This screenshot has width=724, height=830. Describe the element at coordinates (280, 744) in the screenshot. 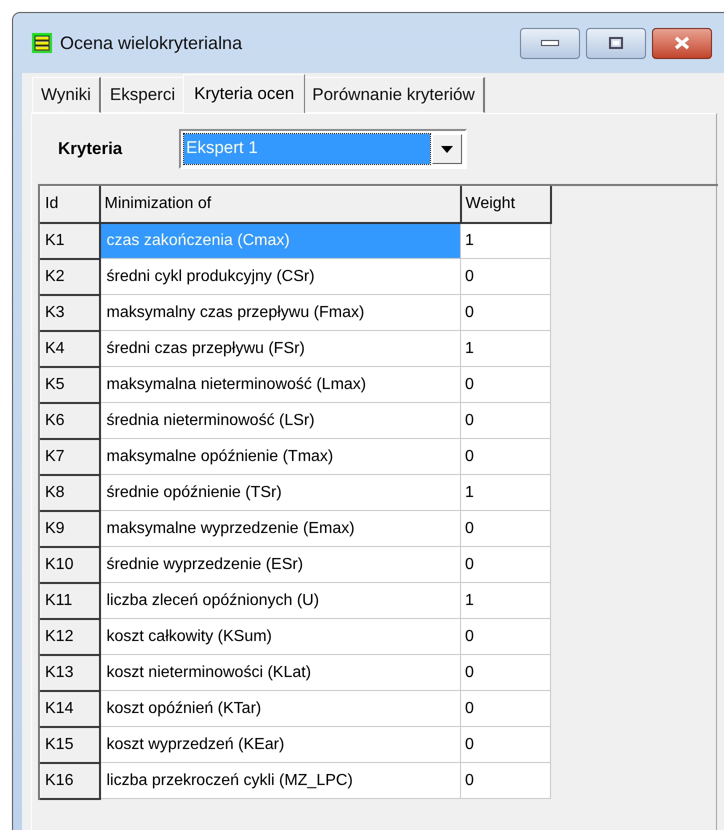

I see `table-cell: koszt wyprzedzeń (KEar)` at that location.